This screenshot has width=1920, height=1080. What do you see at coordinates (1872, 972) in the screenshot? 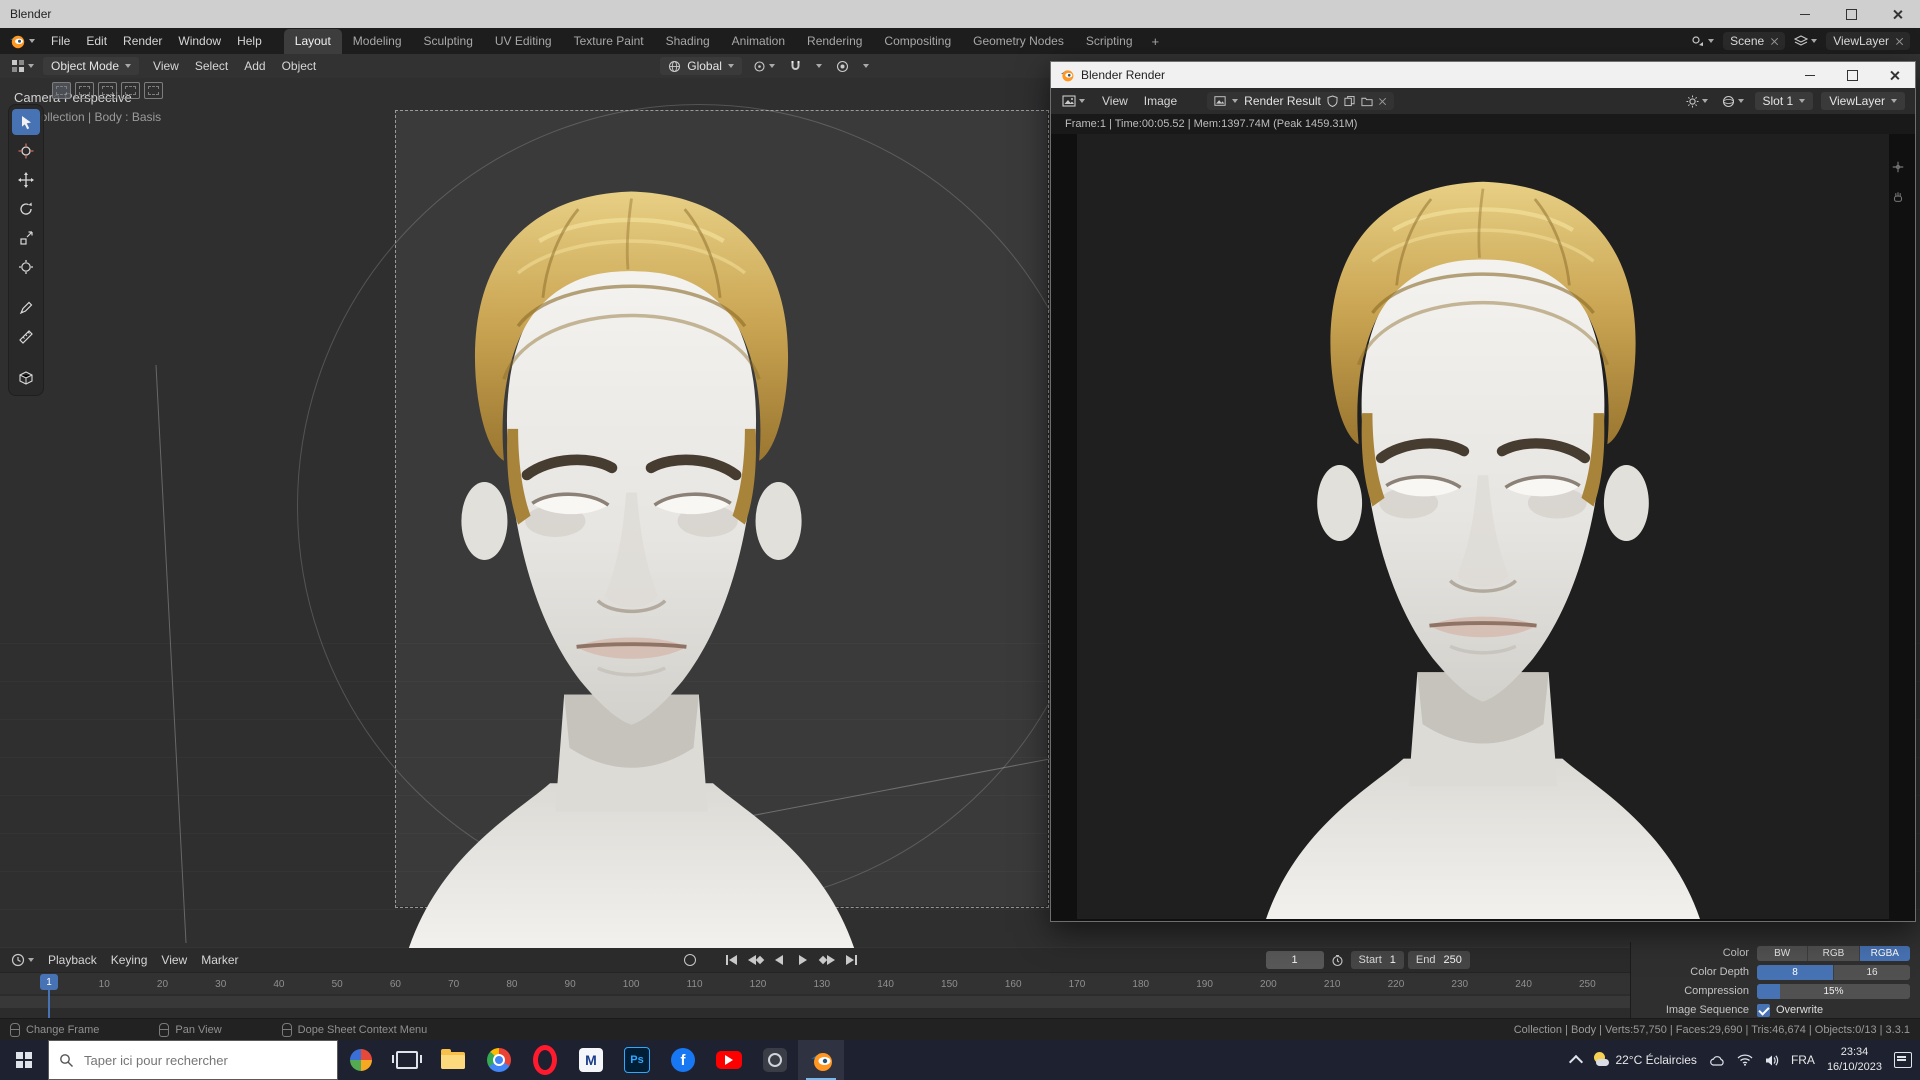
I see `depth-16-option: 16` at bounding box center [1872, 972].